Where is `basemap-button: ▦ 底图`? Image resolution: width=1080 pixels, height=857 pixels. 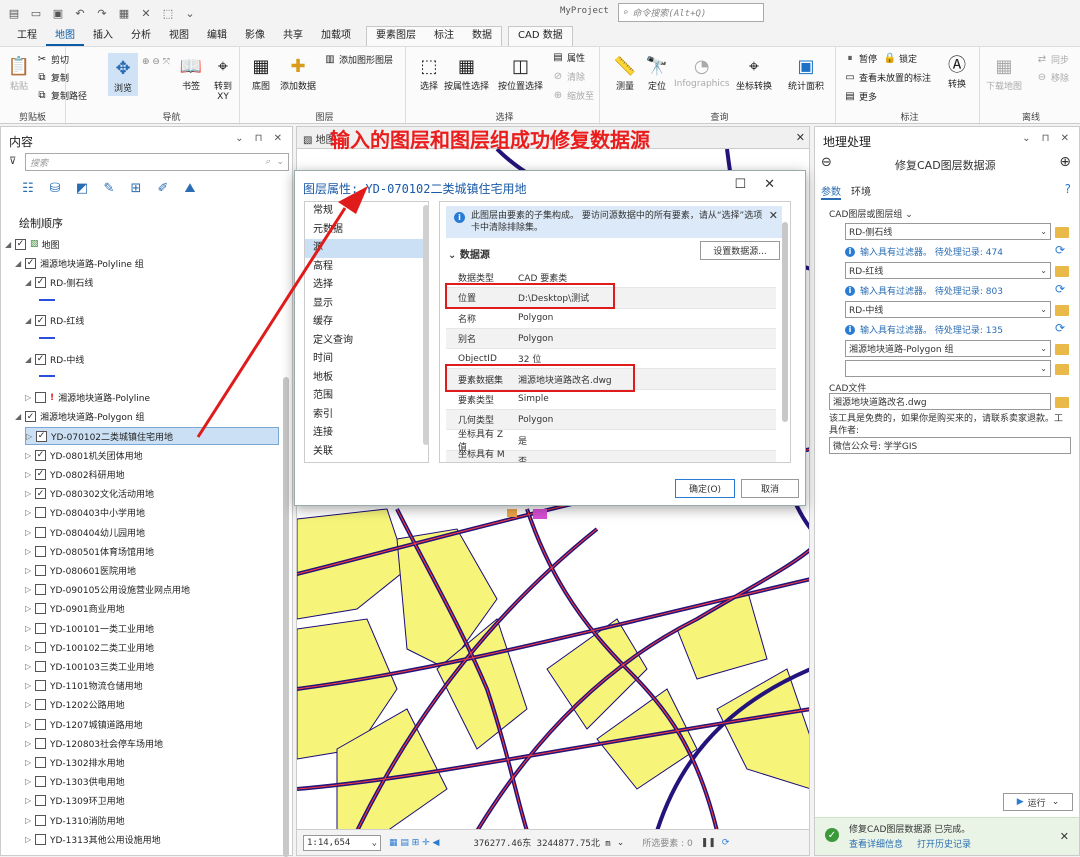
basemap-button: ▦ 底图 is located at coordinates (261, 73).